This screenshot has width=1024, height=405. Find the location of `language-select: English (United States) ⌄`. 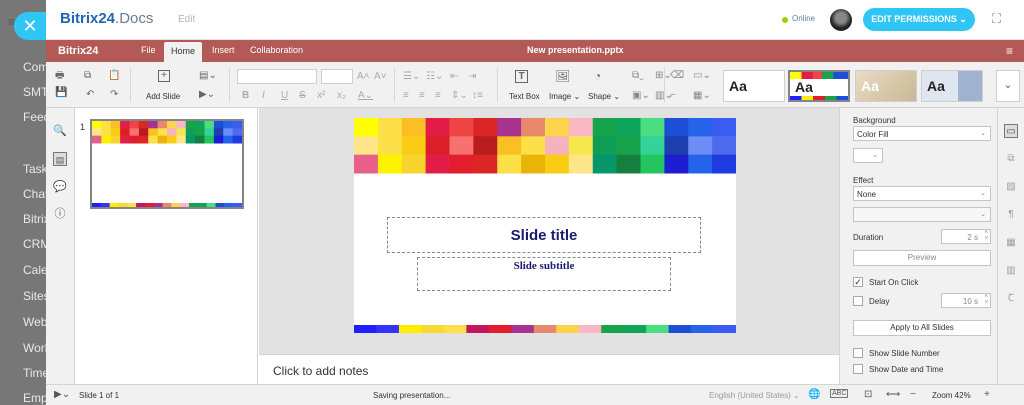

language-select: English (United States) ⌄ is located at coordinates (754, 395).